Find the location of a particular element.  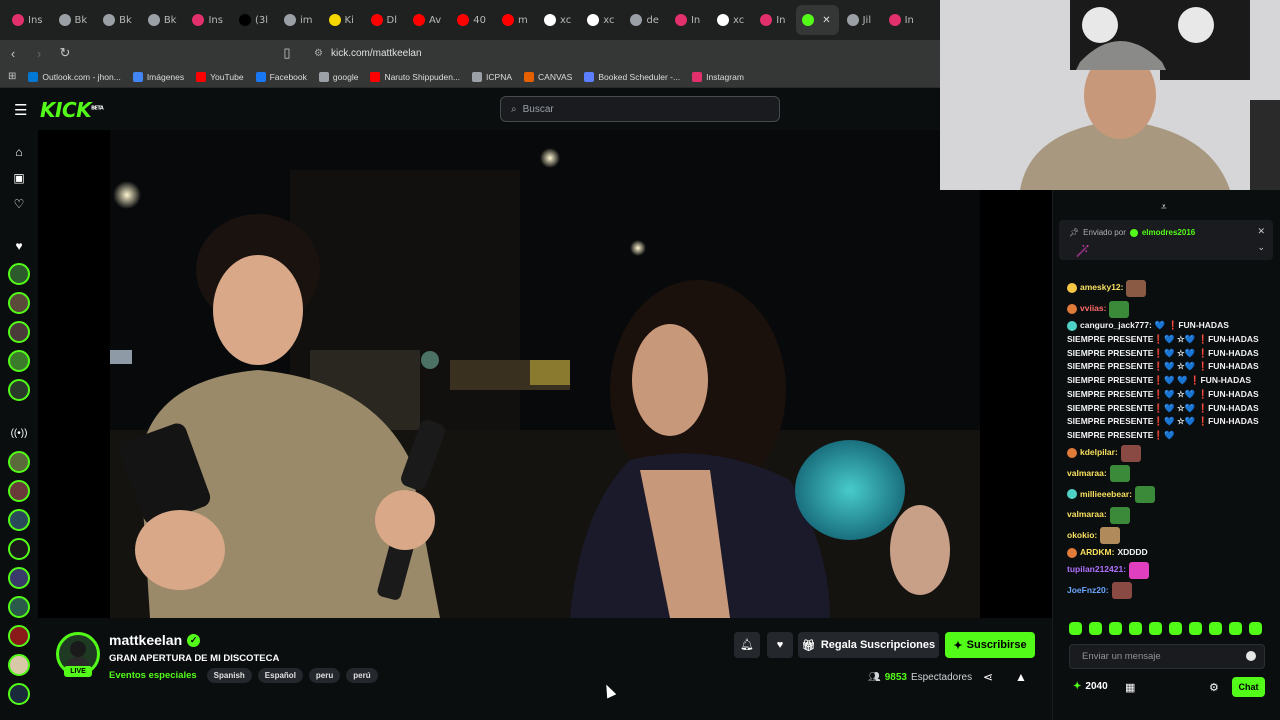

bookmark-icon: ▯ is located at coordinates (287, 53).